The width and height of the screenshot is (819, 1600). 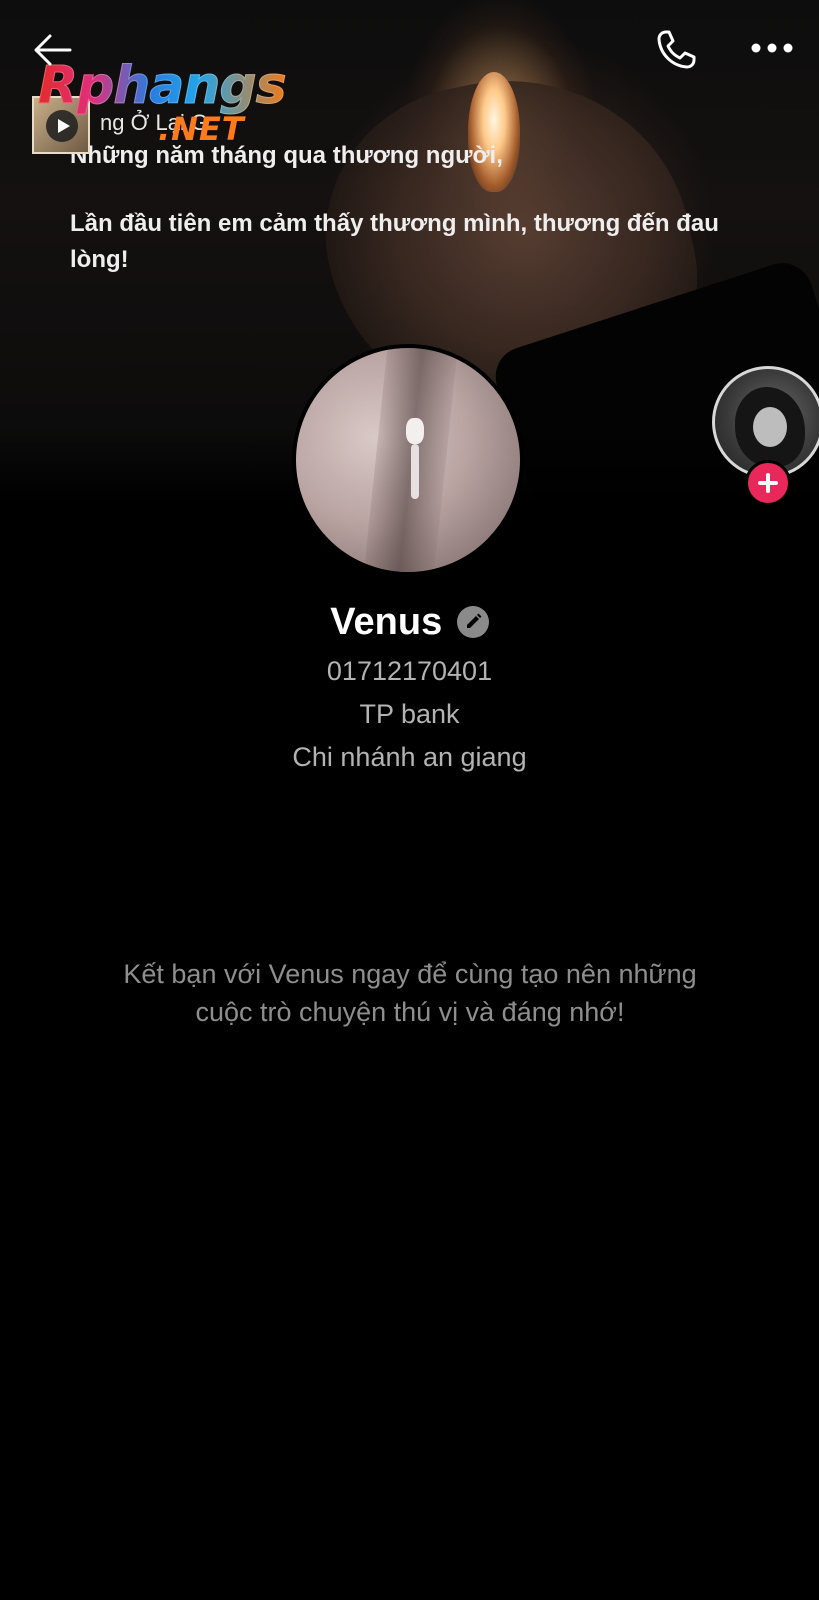 I want to click on arrow-left-icon, so click(x=53, y=50).